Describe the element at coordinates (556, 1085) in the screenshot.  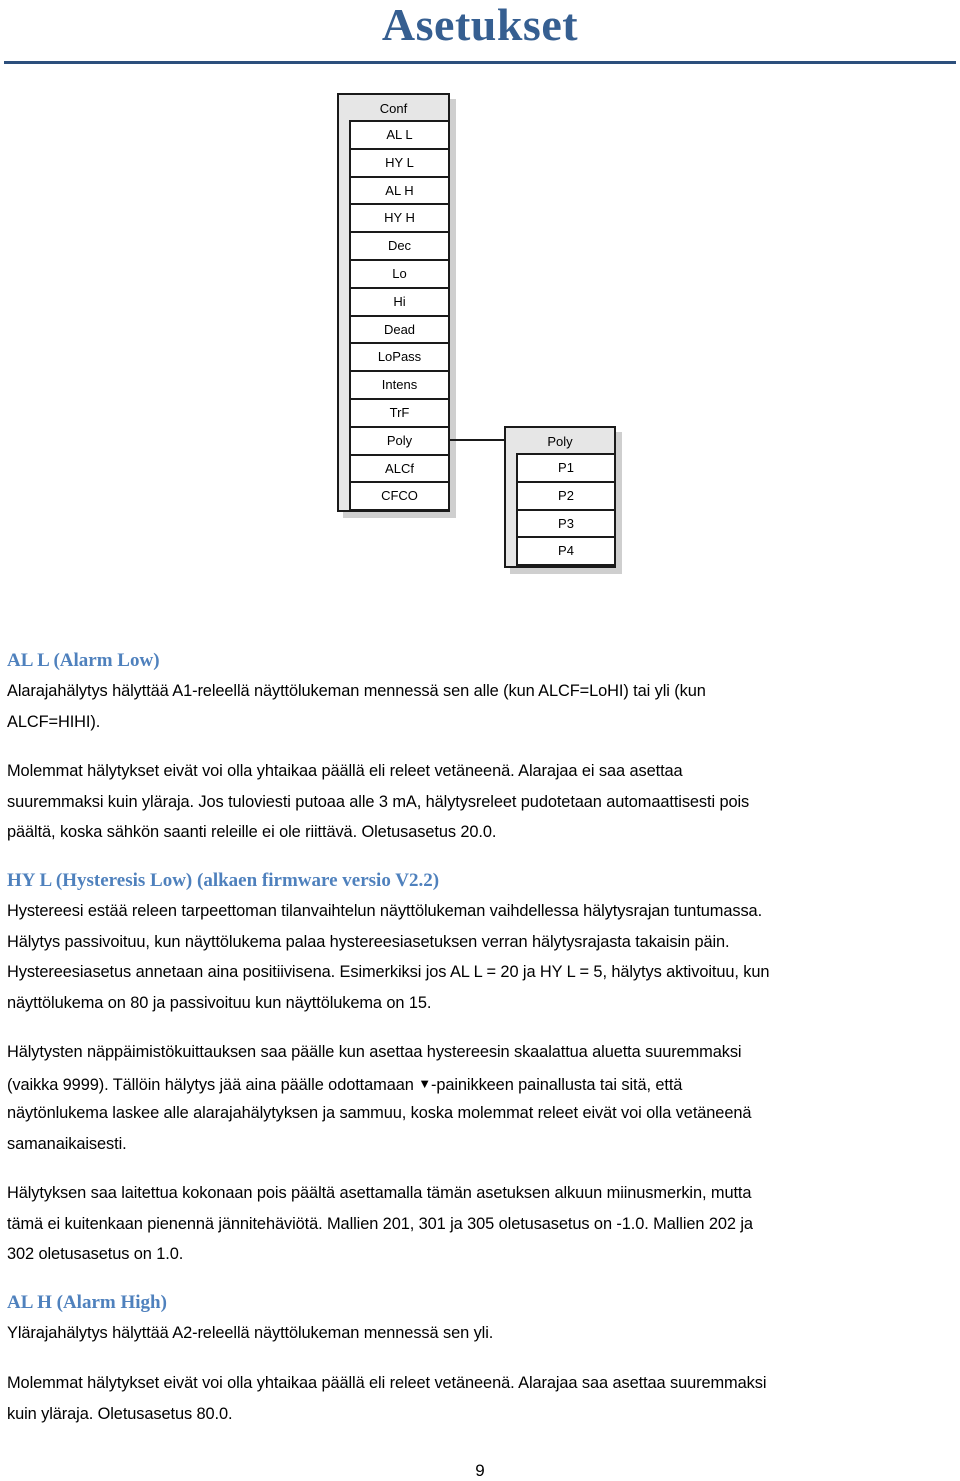
I see `text-span: -painikkeen painallusta tai sitä, että` at that location.